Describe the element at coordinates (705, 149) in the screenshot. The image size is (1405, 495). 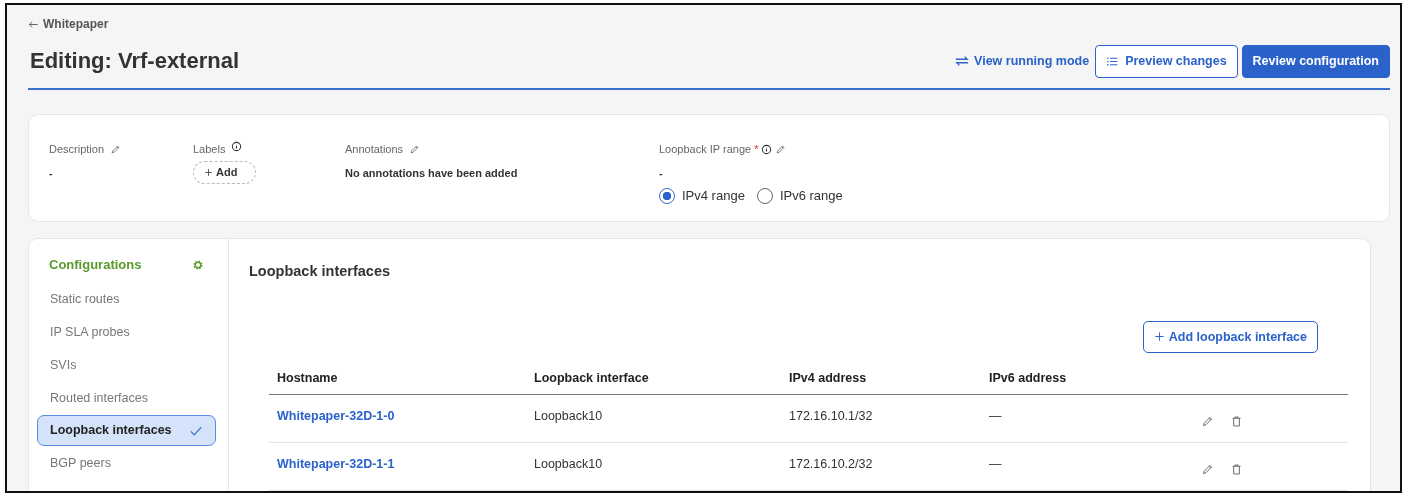
I see `field-label: Loopback IP range` at that location.